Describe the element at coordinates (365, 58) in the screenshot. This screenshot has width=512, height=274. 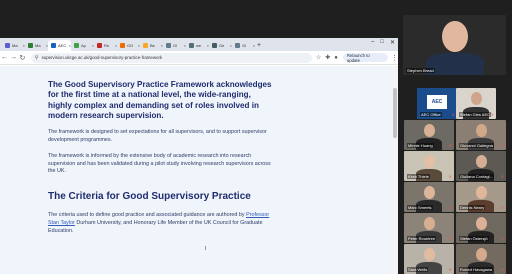
I see `relaunch-to-update-button: Relaunch to update` at that location.